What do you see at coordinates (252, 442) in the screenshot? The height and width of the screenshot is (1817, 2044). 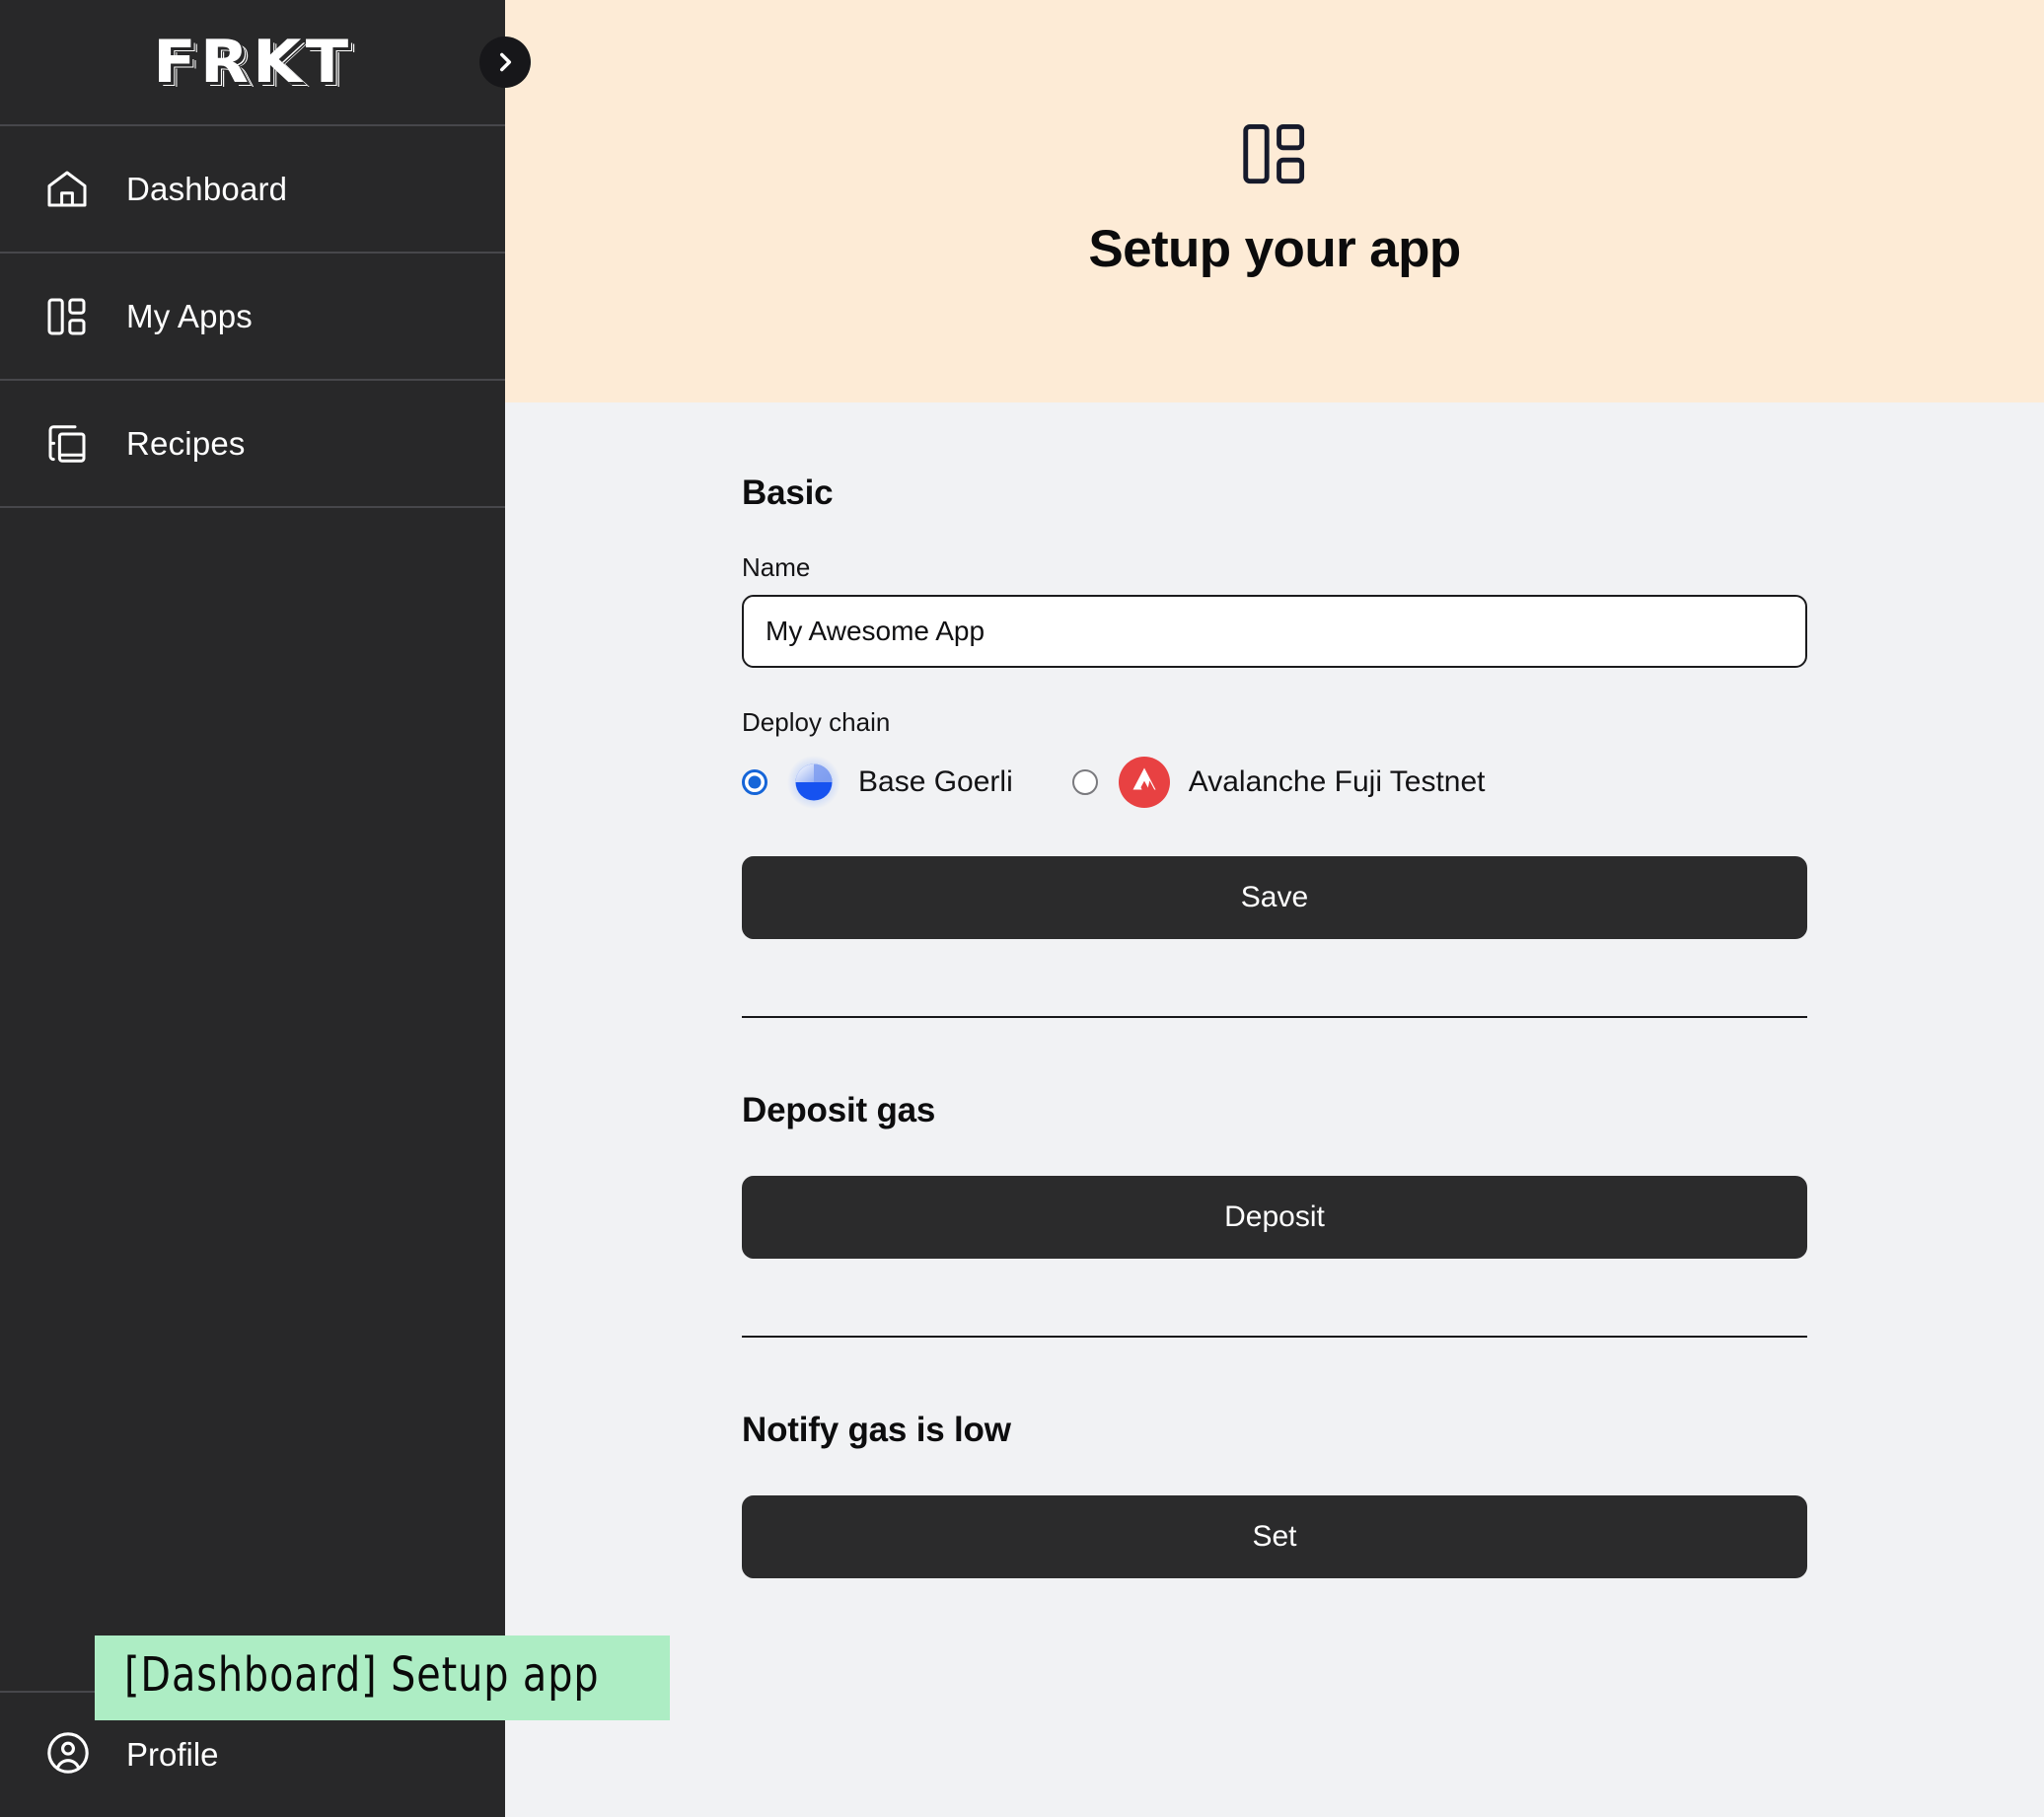 I see `sidebar-item-recipes: Recipes` at bounding box center [252, 442].